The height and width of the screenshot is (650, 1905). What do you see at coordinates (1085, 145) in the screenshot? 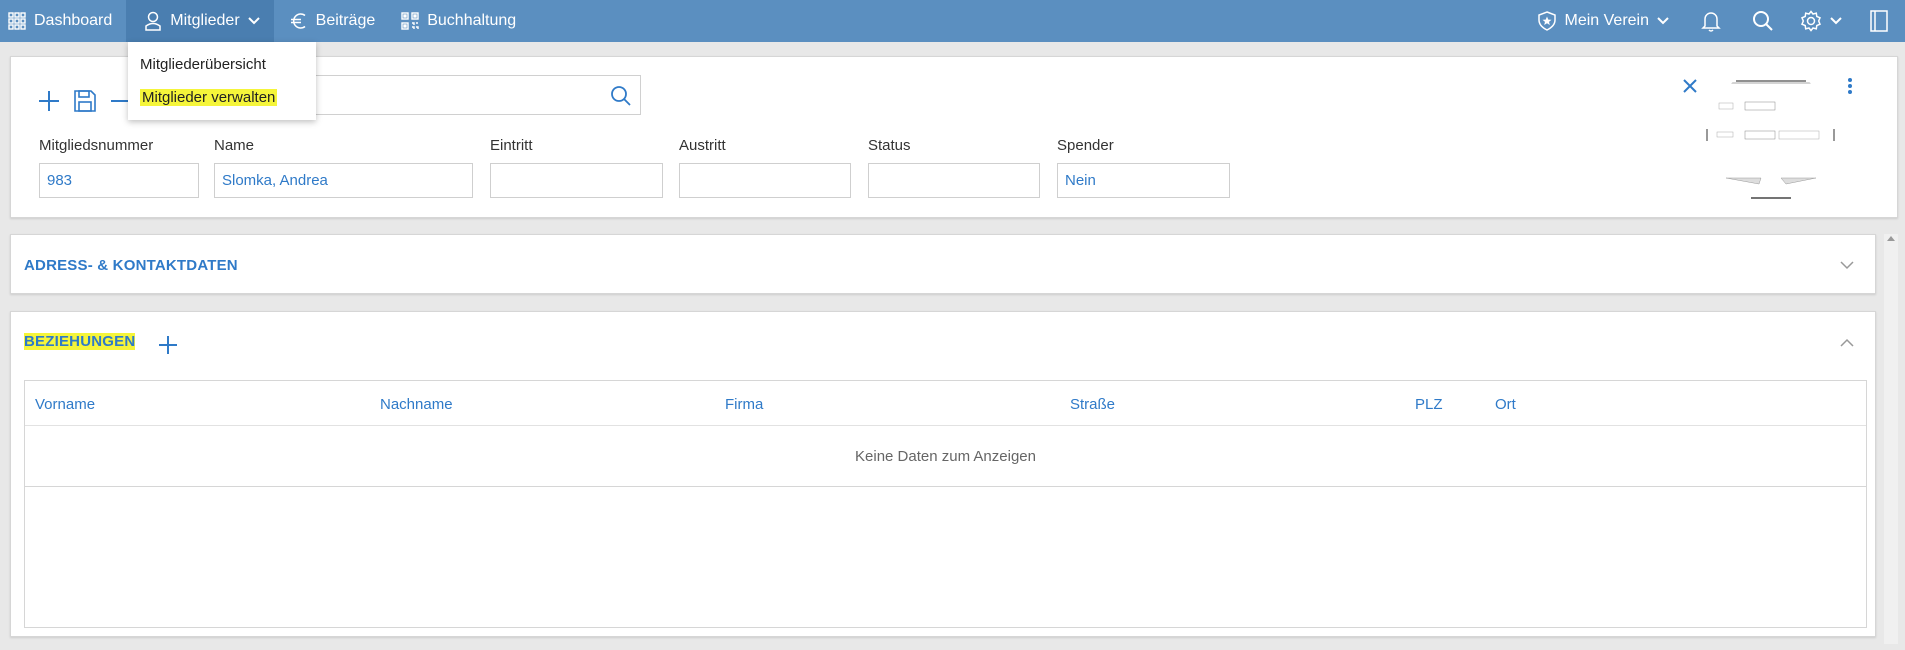
I see `field-label: Spender` at bounding box center [1085, 145].